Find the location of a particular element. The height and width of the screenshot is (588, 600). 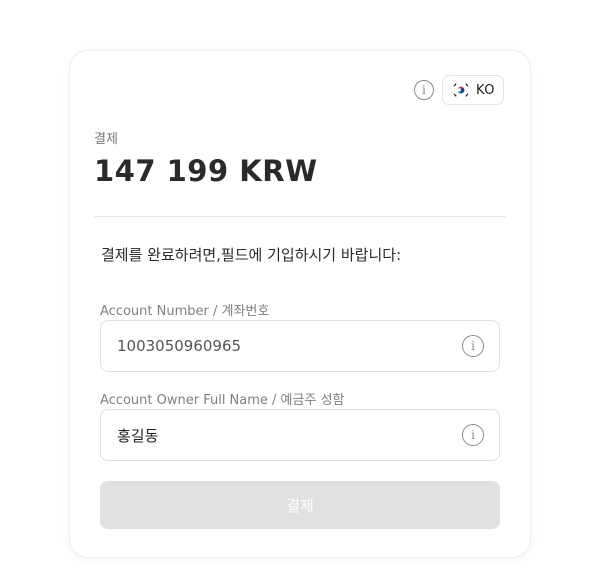

account-owner-input is located at coordinates (282, 435).